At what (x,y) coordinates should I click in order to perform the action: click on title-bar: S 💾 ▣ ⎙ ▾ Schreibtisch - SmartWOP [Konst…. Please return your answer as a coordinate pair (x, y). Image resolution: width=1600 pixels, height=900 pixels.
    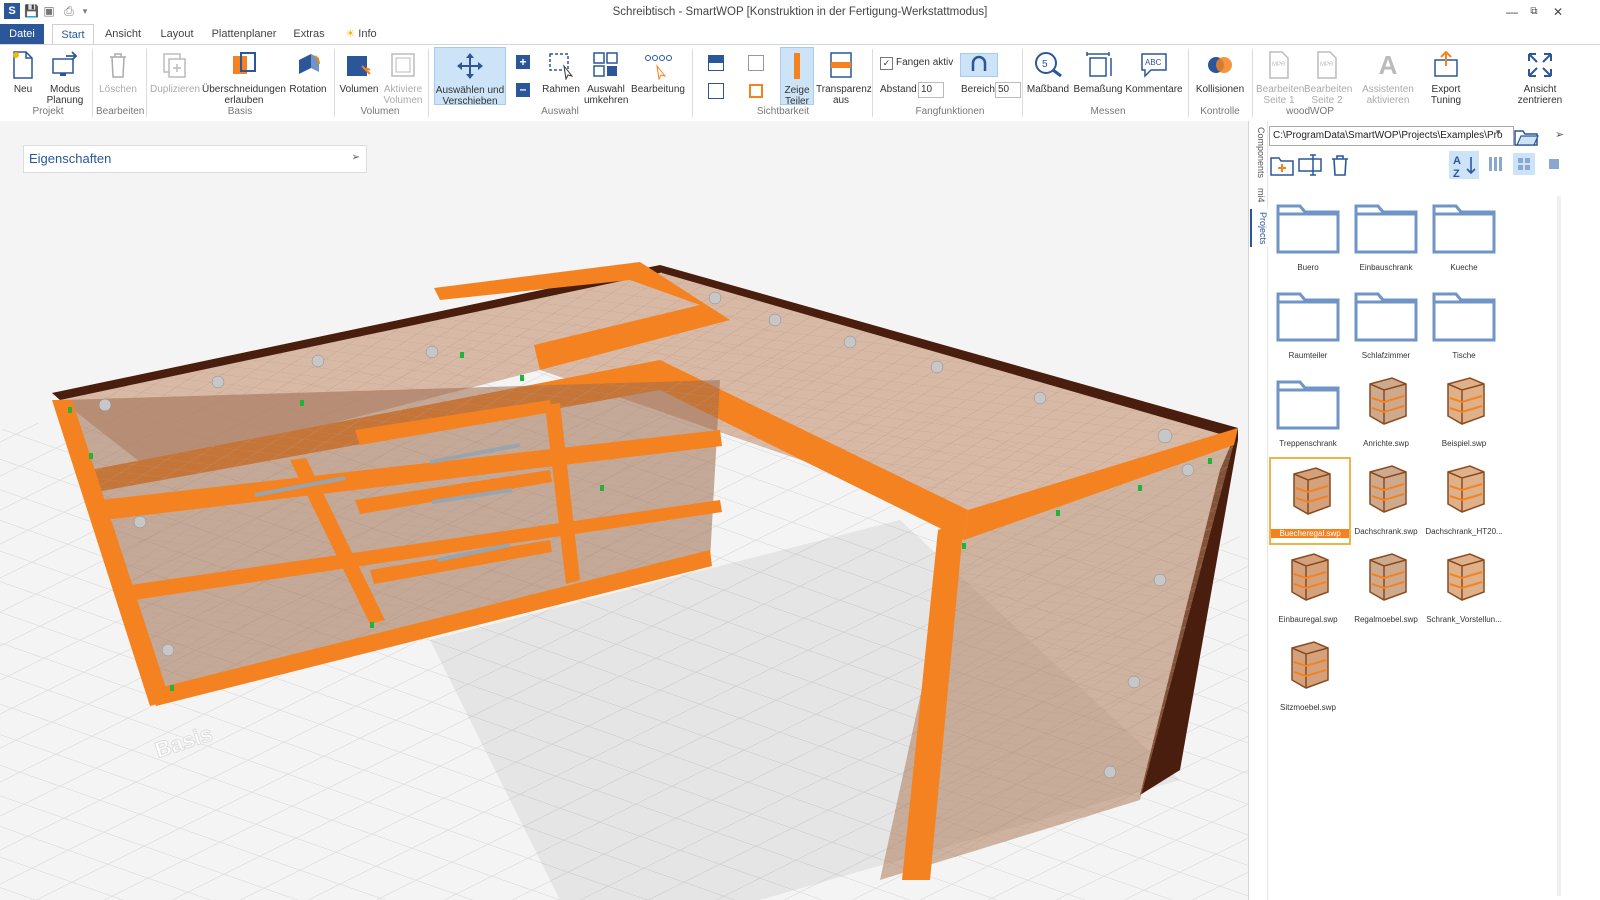
    Looking at the image, I should click on (800, 13).